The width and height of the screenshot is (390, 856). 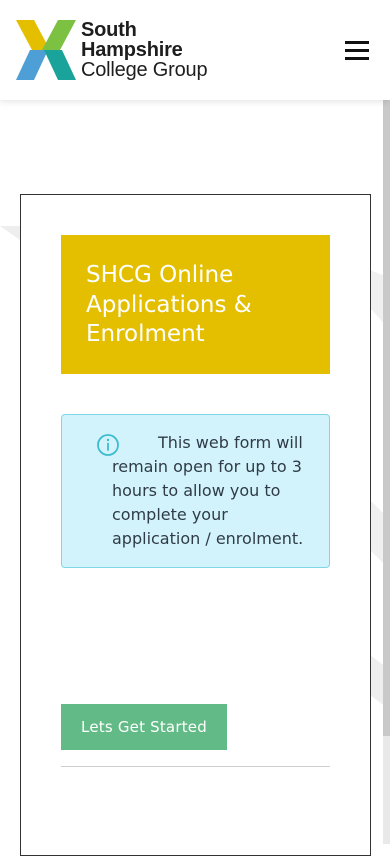 I want to click on logo-line-2: Hampshire, so click(x=132, y=50).